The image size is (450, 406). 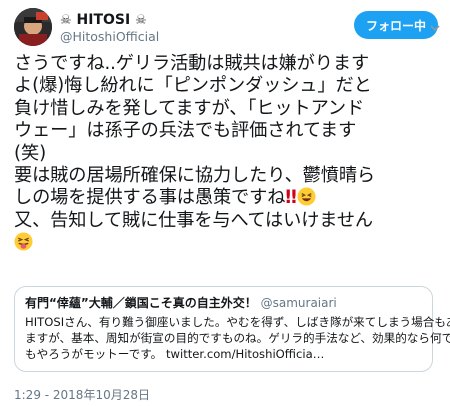 What do you see at coordinates (435, 29) in the screenshot?
I see `chevron-down-icon` at bounding box center [435, 29].